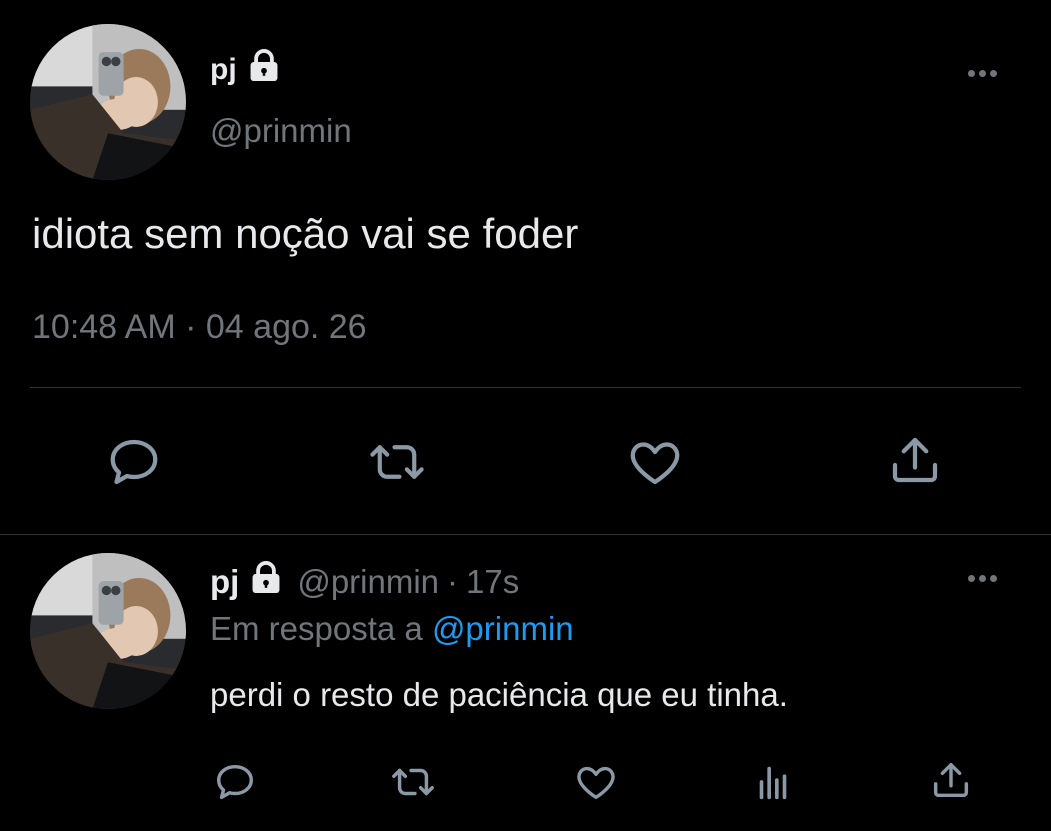 This screenshot has height=831, width=1051. Describe the element at coordinates (104, 327) in the screenshot. I see `tweet-time: 10:48 AM` at that location.